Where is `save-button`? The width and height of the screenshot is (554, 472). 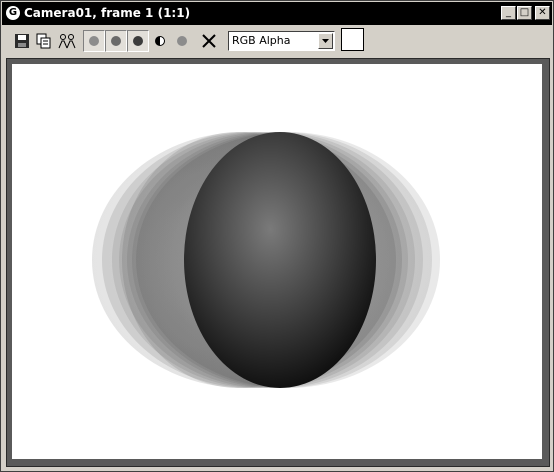 save-button is located at coordinates (22, 41).